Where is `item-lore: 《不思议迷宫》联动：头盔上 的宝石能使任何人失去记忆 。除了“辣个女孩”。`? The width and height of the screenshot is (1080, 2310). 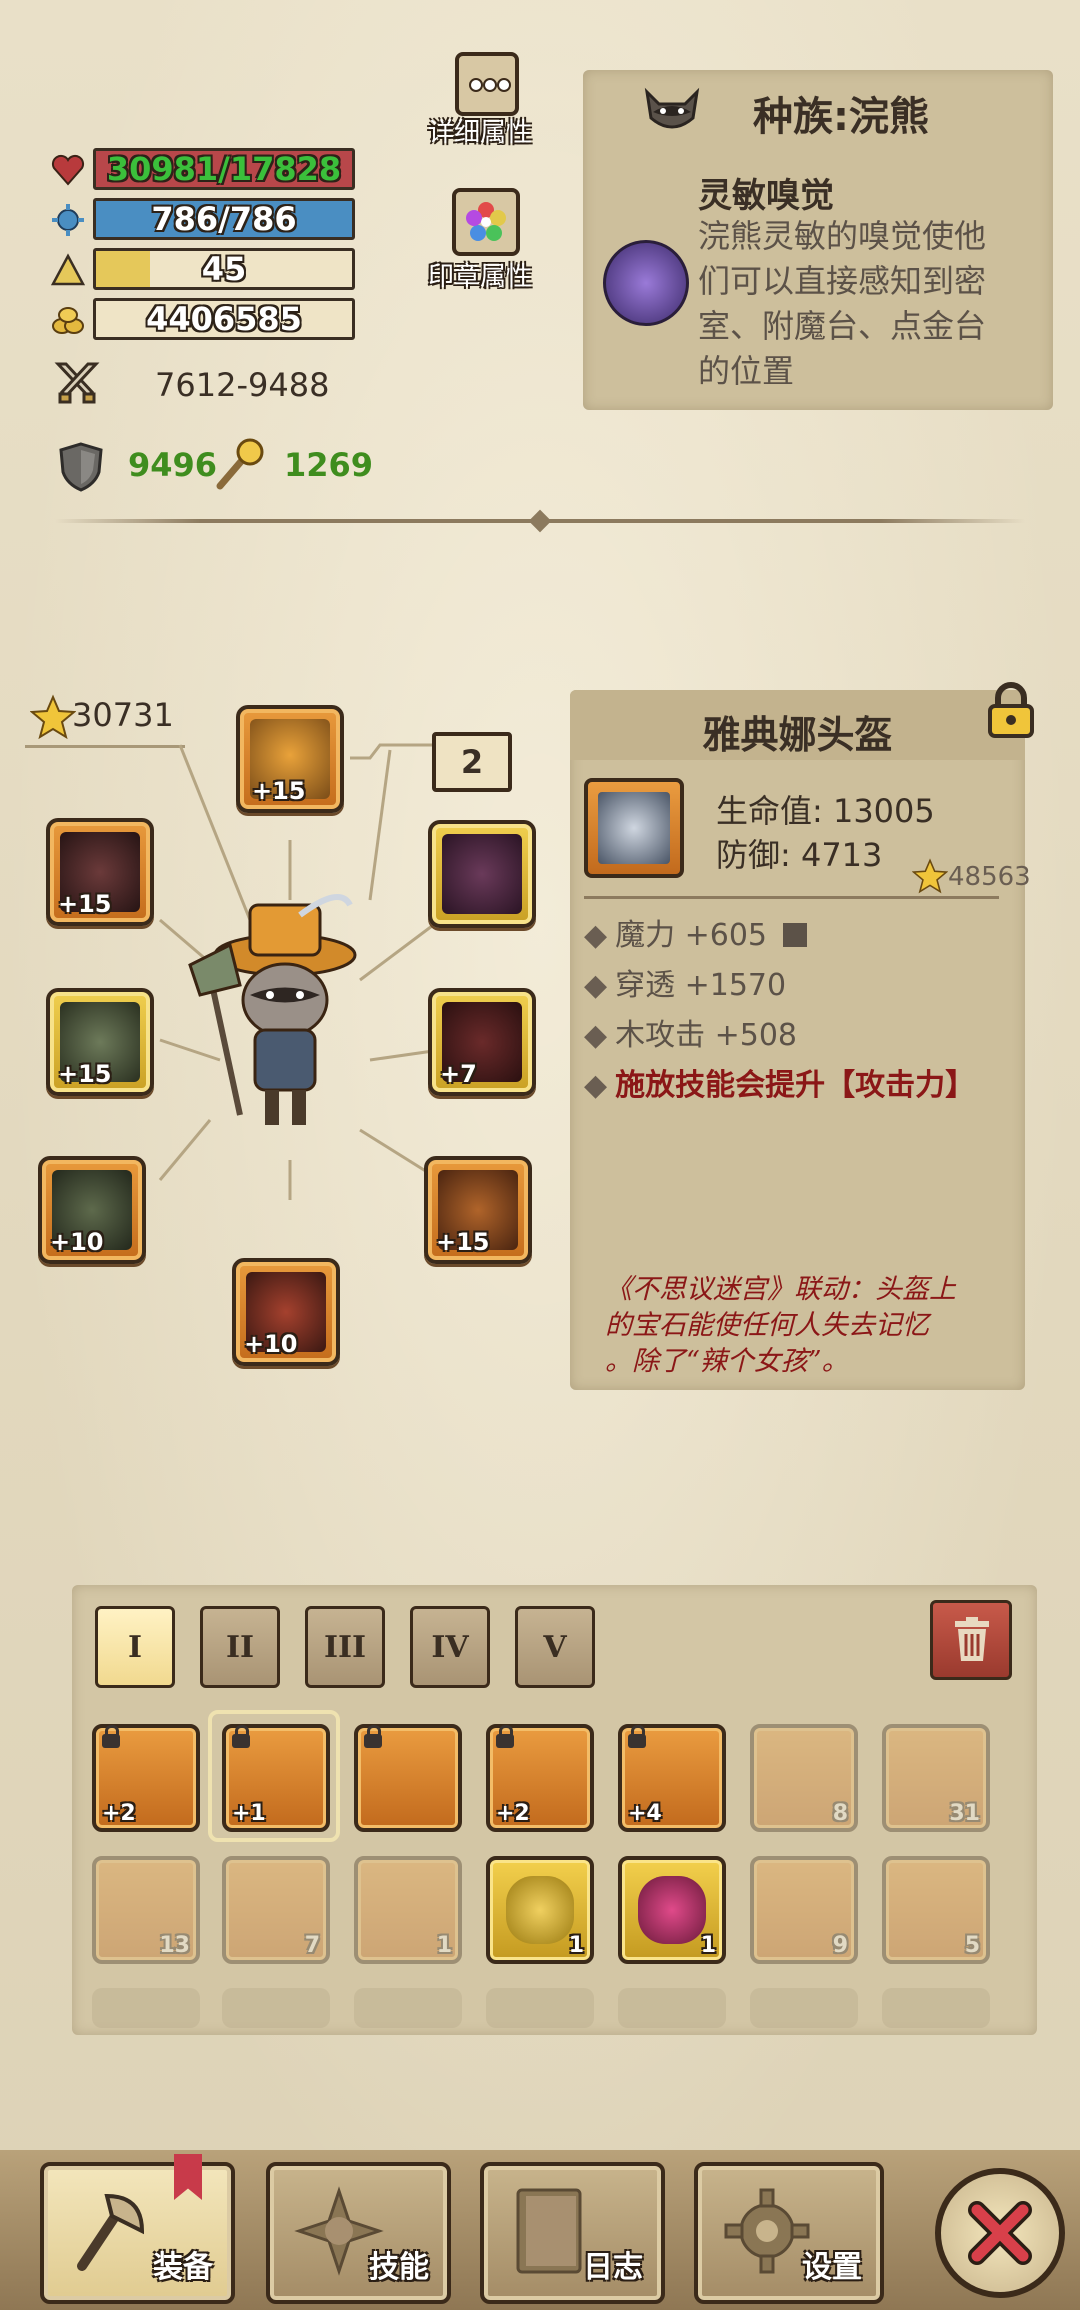 item-lore: 《不思议迷宫》联动：头盔上 的宝石能使任何人失去记忆 。除了“辣个女孩”。 is located at coordinates (805, 1326).